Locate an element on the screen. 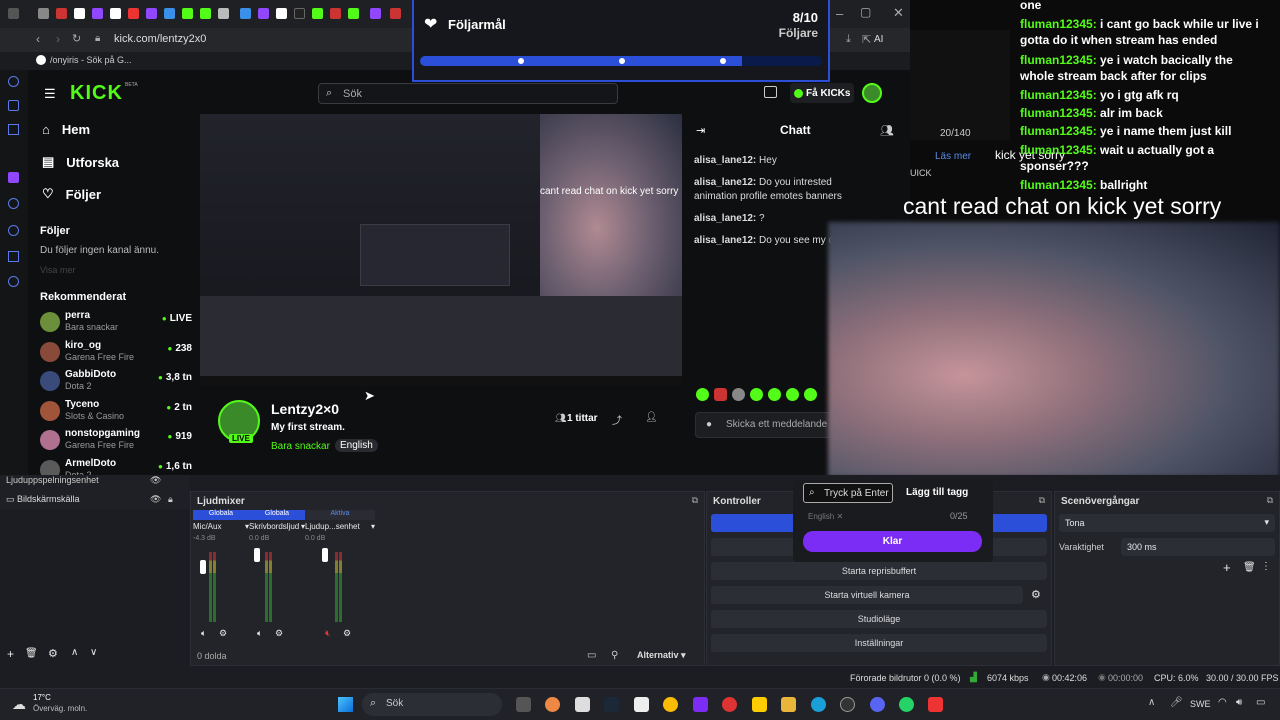  replay-buffer-button: Starta reprisbuffert is located at coordinates (879, 571).